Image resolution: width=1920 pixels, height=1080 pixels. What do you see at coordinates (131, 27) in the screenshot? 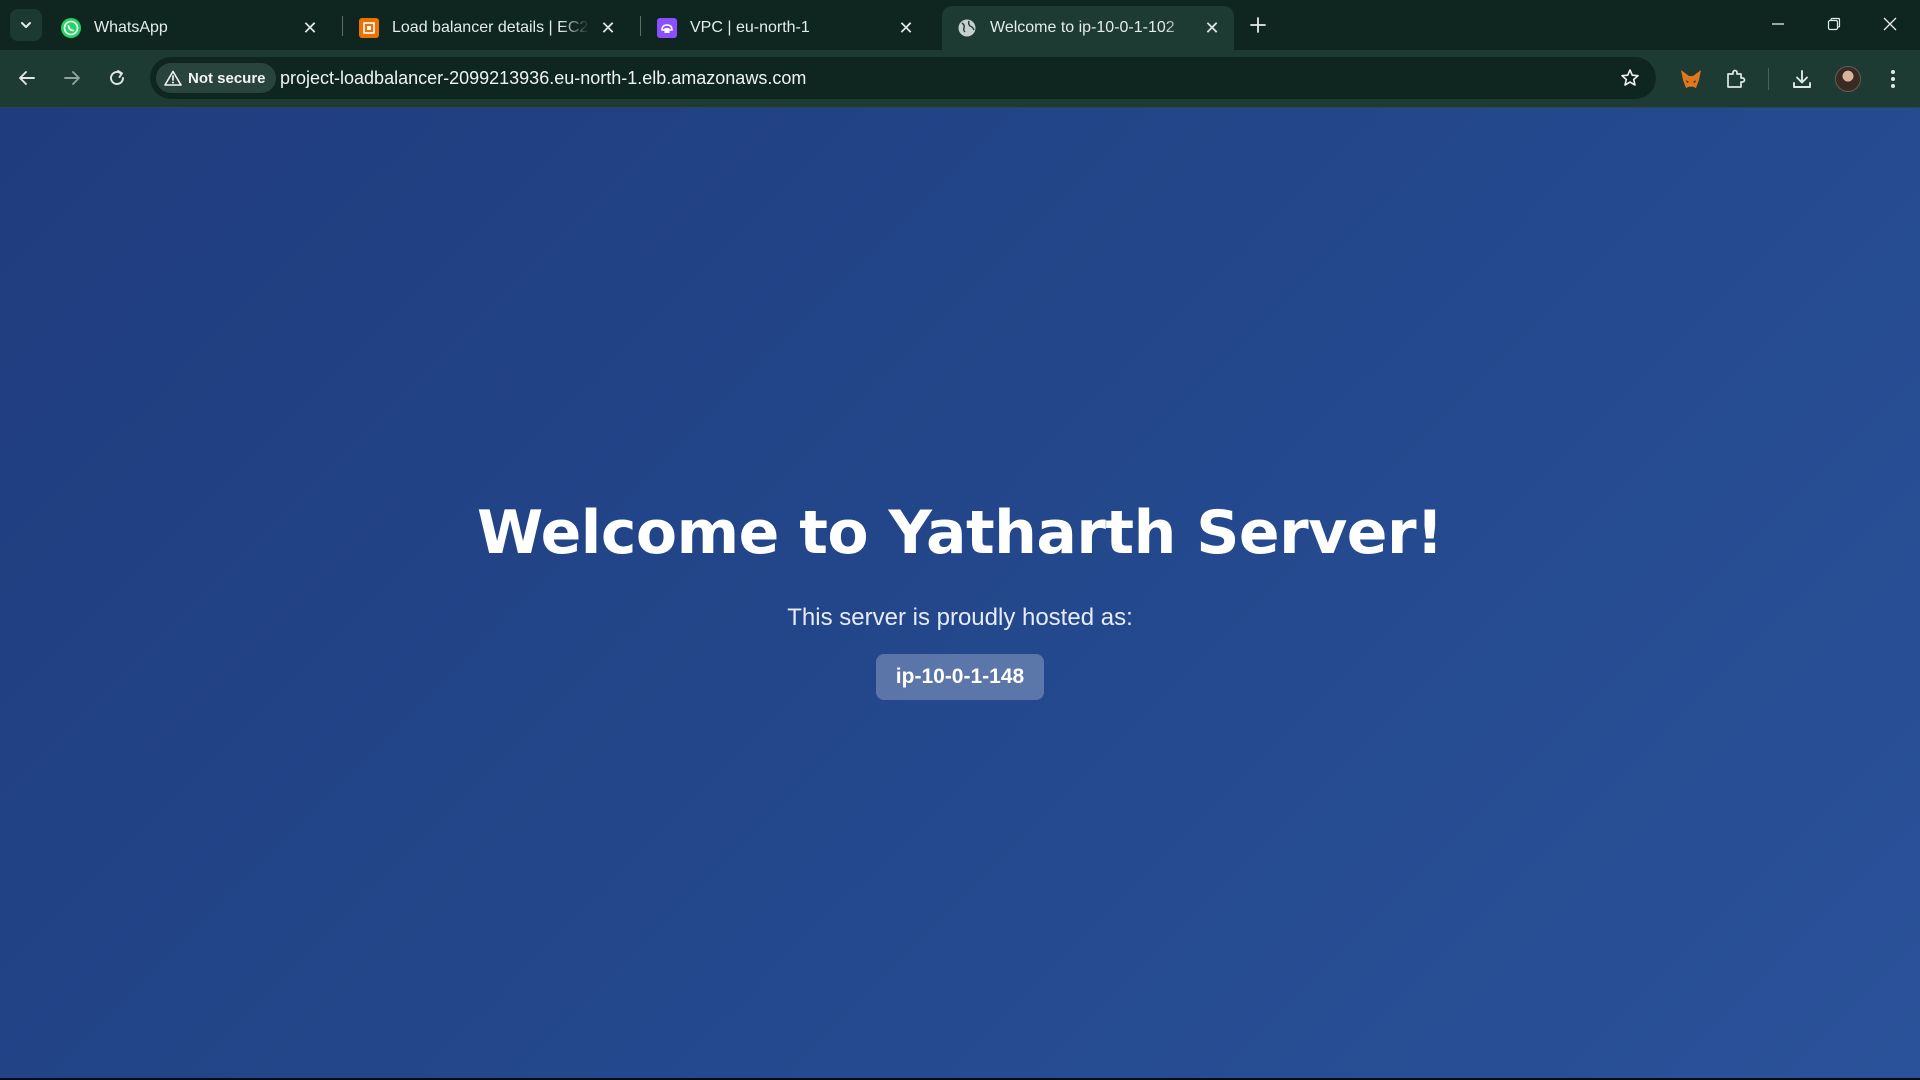
I see `tab-title: WhatsApp` at bounding box center [131, 27].